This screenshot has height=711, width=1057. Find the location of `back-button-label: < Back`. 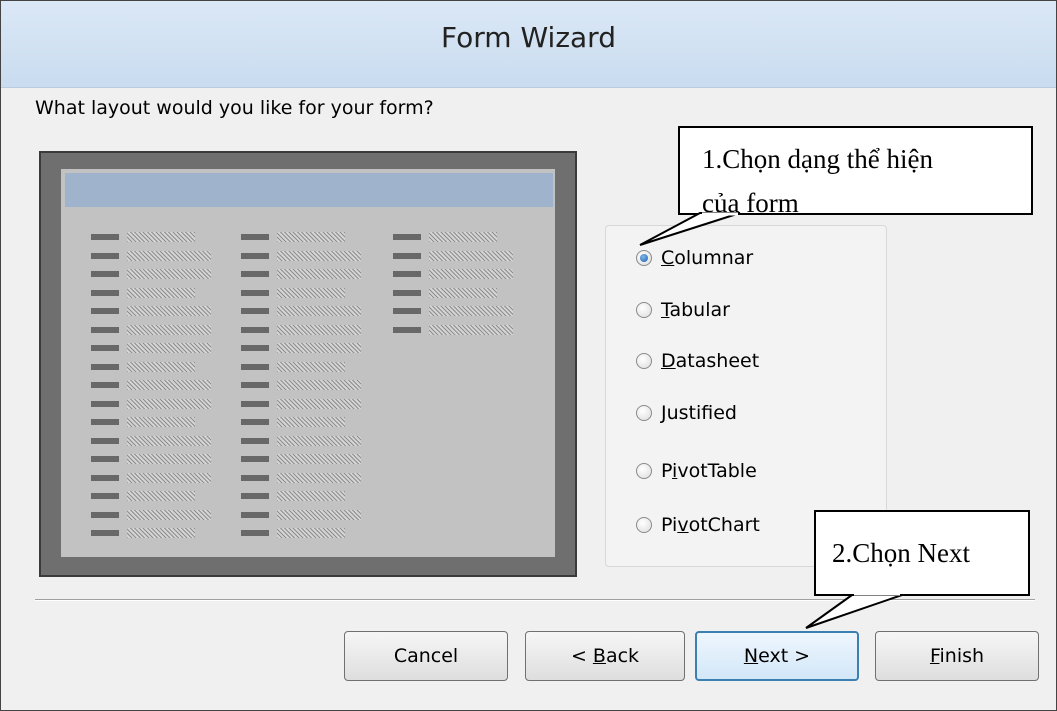

back-button-label: < Back is located at coordinates (605, 656).